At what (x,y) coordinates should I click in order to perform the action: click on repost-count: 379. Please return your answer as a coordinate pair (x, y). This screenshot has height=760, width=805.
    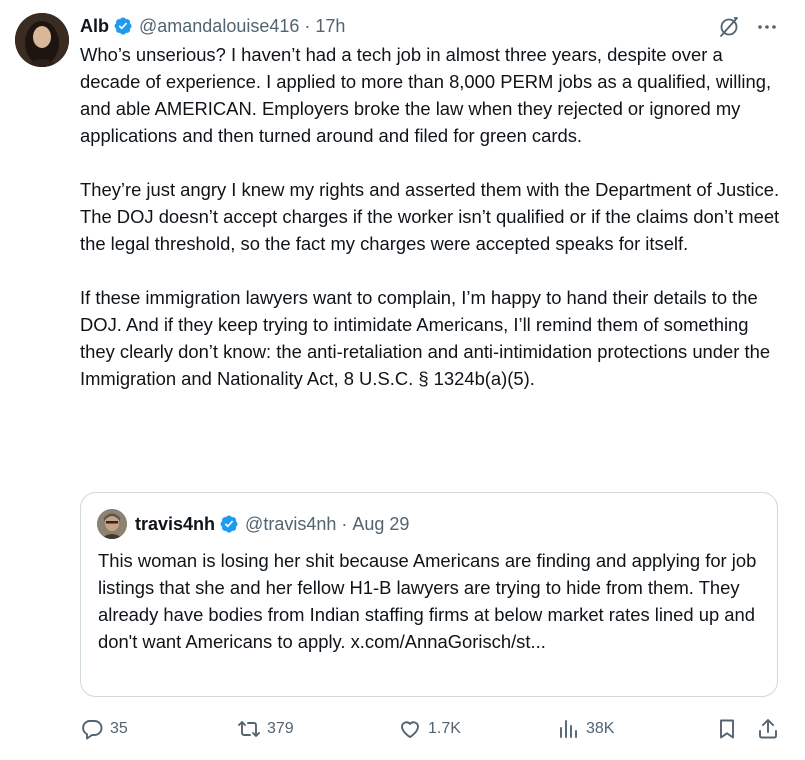
    Looking at the image, I should click on (280, 728).